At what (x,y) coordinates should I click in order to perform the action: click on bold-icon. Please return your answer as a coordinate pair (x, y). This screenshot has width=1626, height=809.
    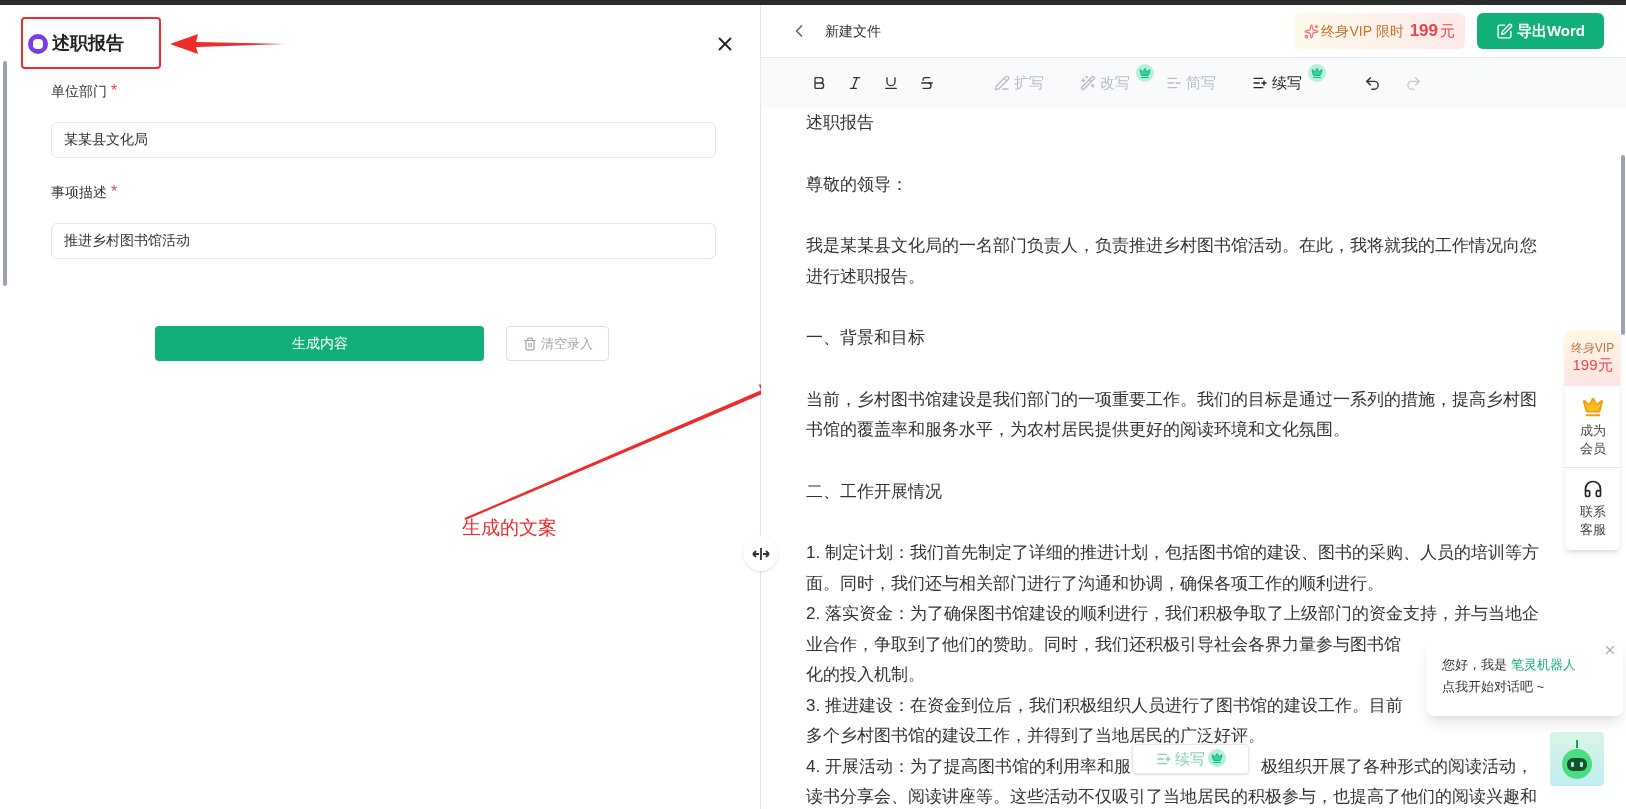
    Looking at the image, I should click on (819, 83).